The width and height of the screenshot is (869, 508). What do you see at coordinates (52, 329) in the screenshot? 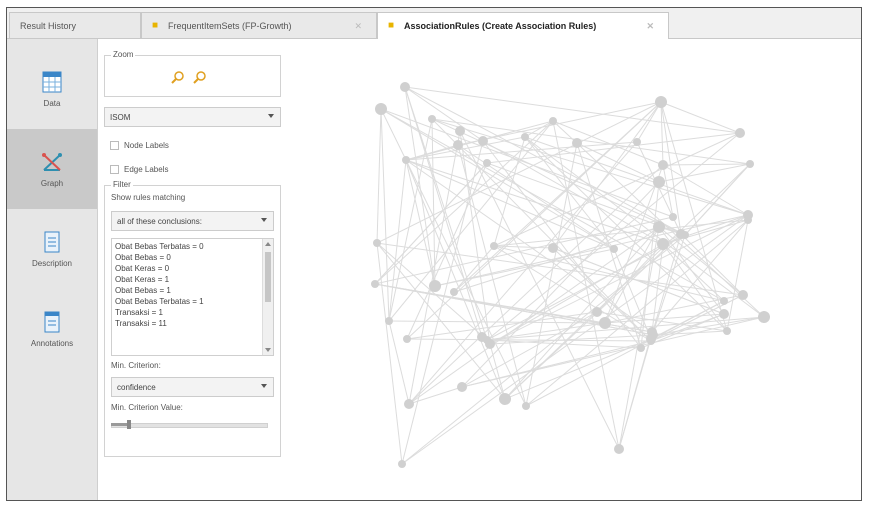
I see `sidebar-item-annotations: Annotations` at bounding box center [52, 329].